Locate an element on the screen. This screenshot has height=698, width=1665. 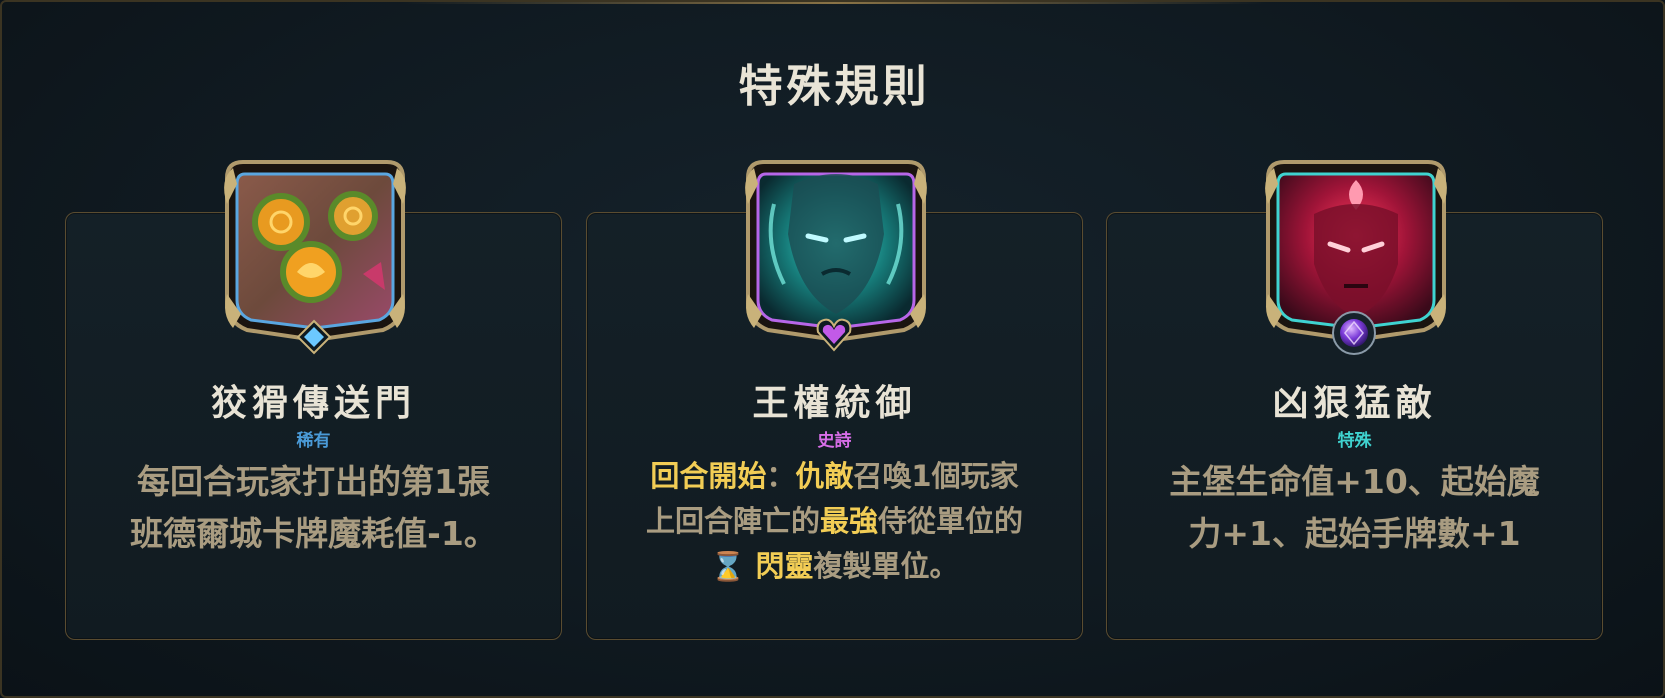
card-name-fierce-foe: 凶狠猛敵 is located at coordinates (1354, 403).